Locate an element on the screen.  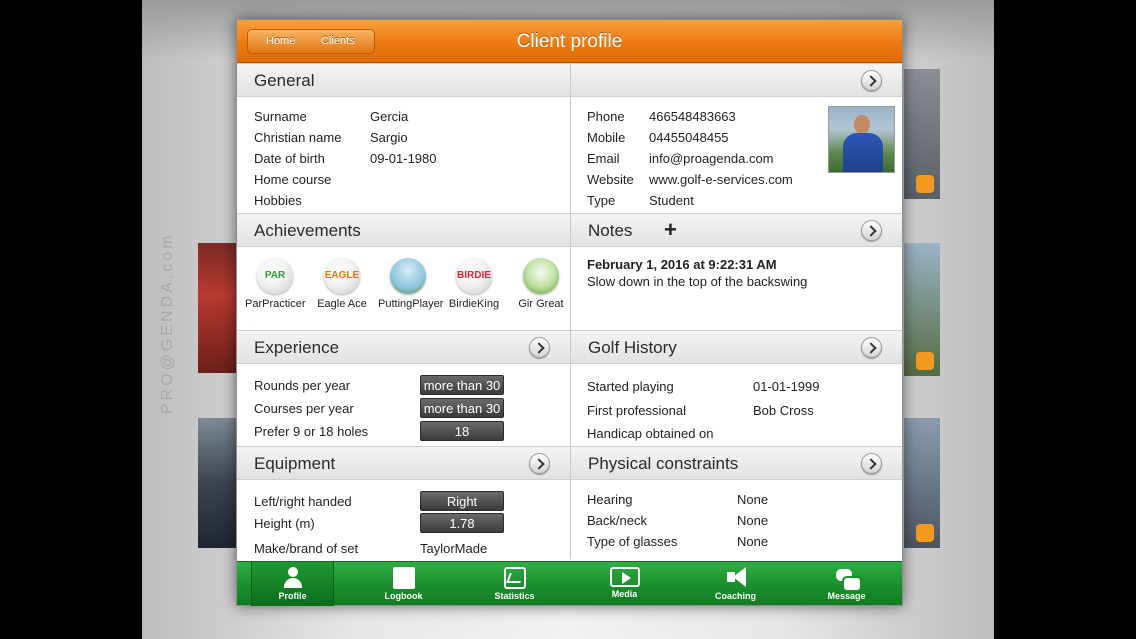
value-pill: 1.78 is located at coordinates (462, 523).